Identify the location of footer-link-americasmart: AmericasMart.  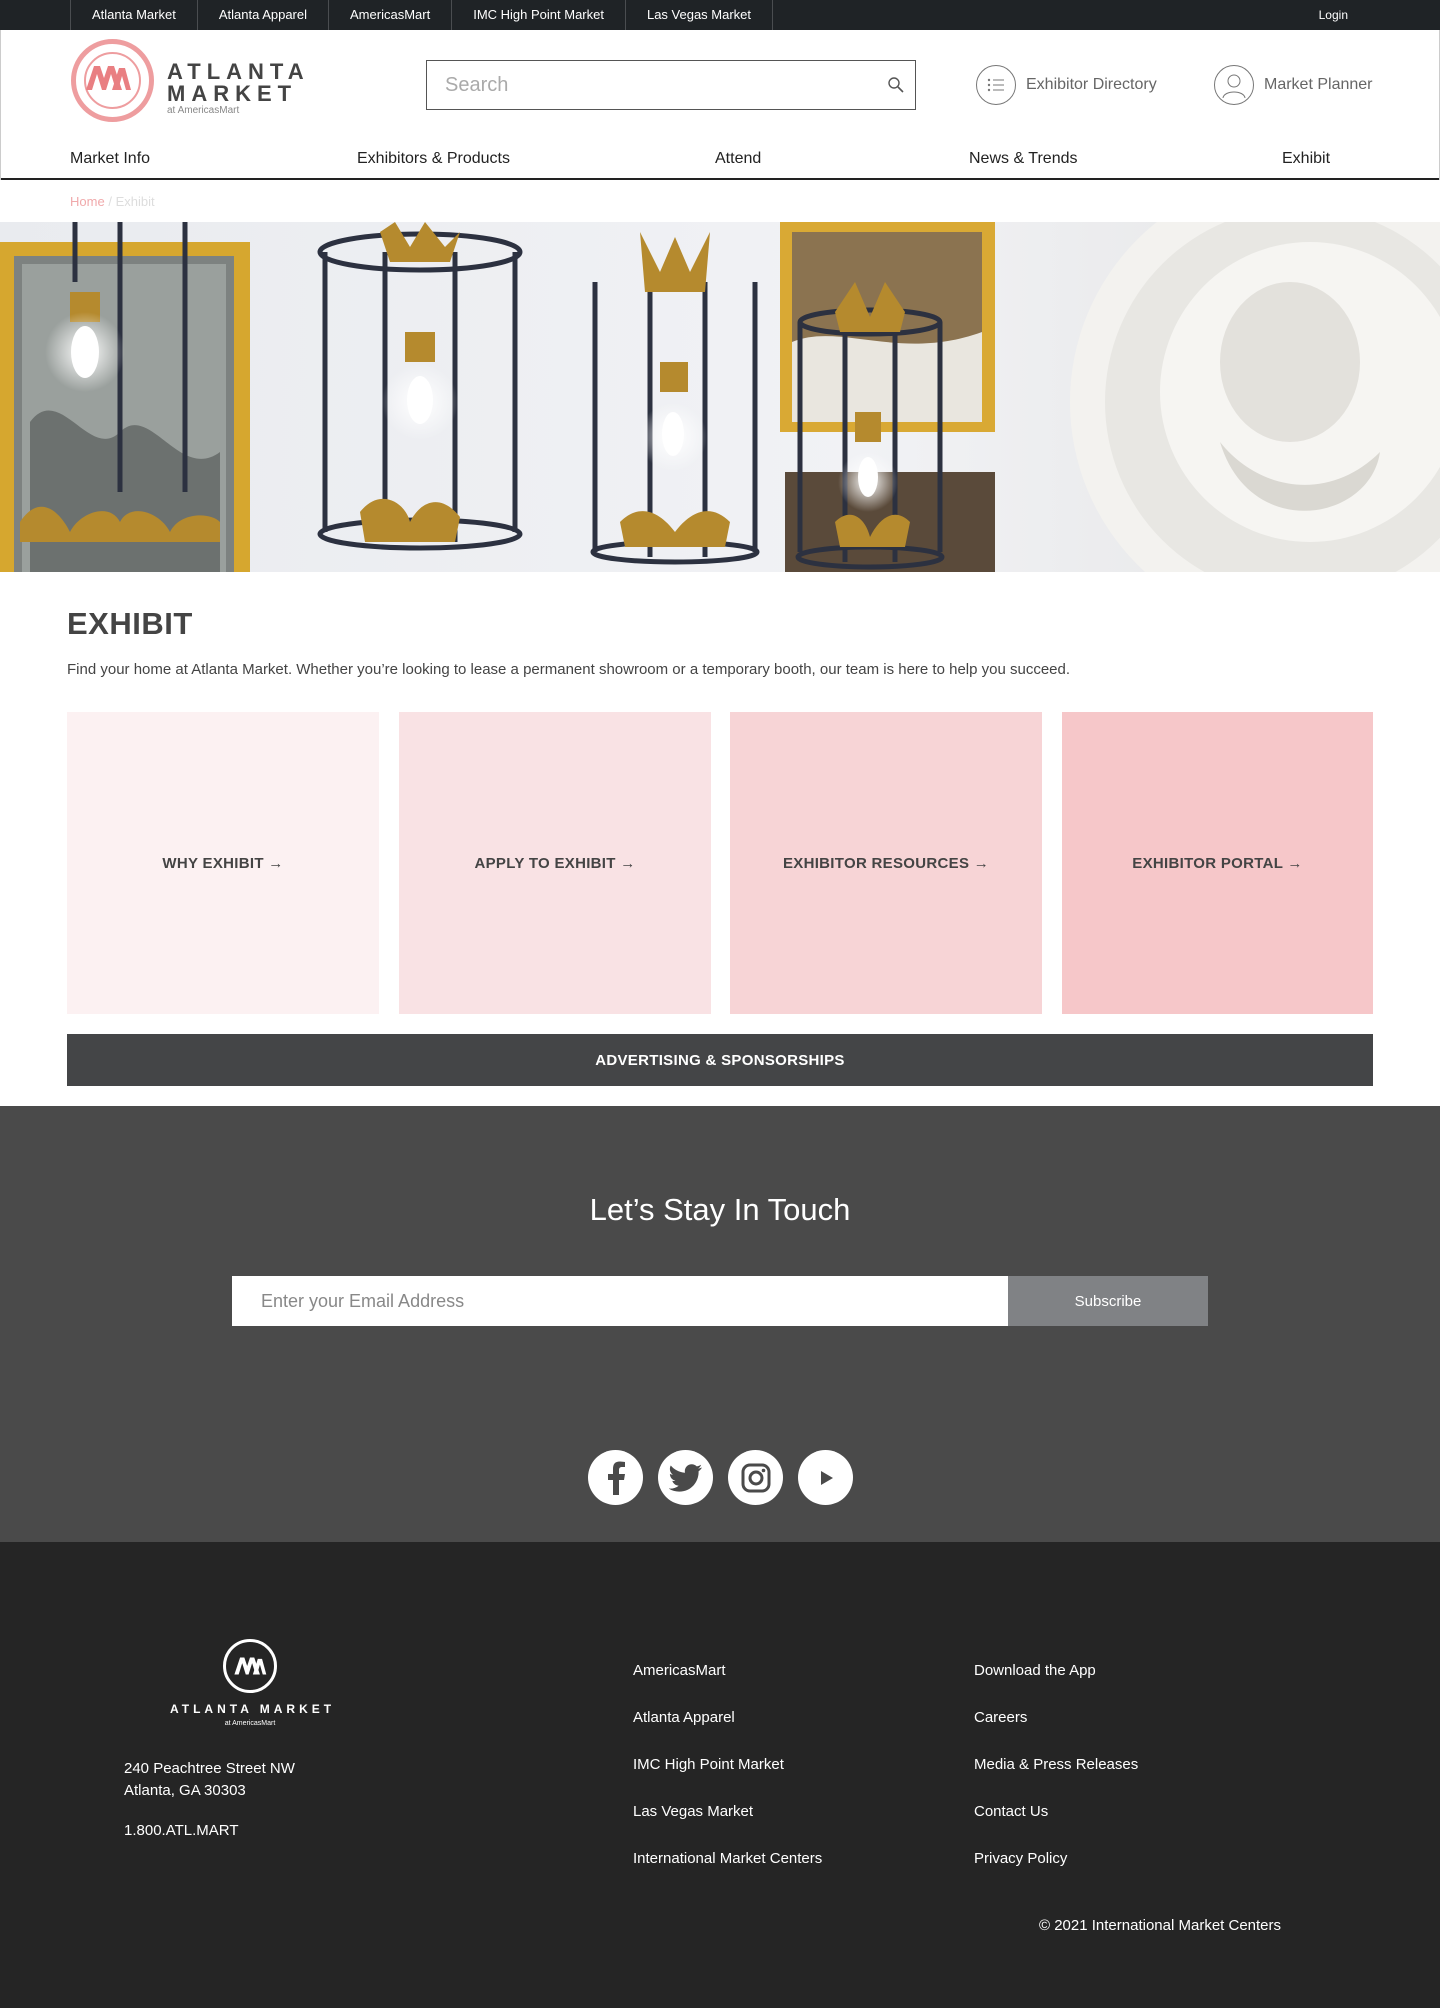
(679, 1670).